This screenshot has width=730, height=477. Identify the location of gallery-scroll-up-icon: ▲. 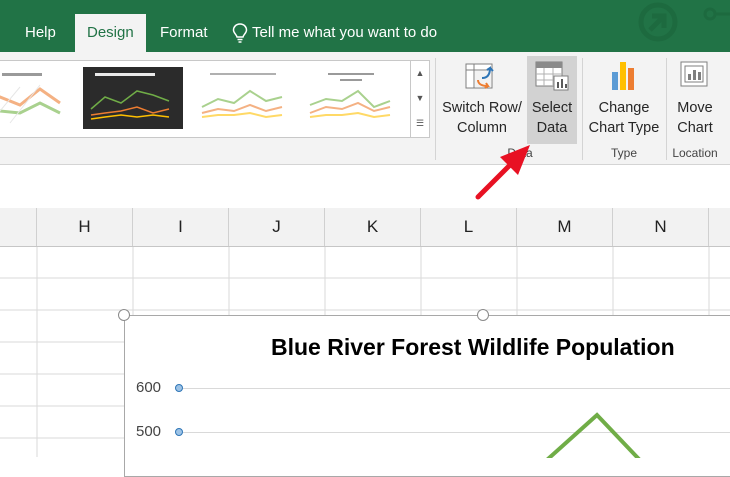
(420, 73).